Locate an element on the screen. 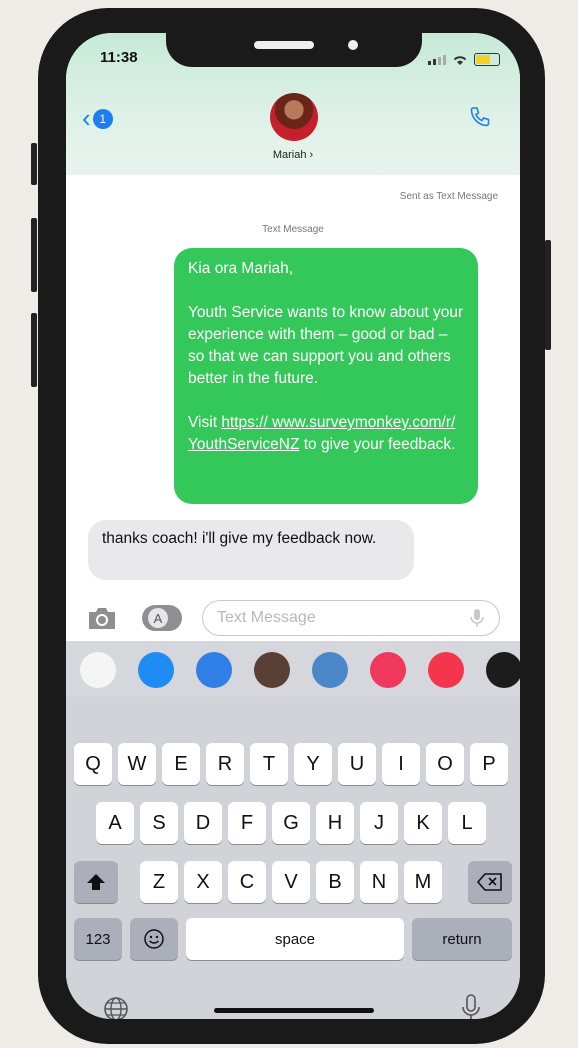 The height and width of the screenshot is (1048, 578). key-e: E is located at coordinates (181, 764).